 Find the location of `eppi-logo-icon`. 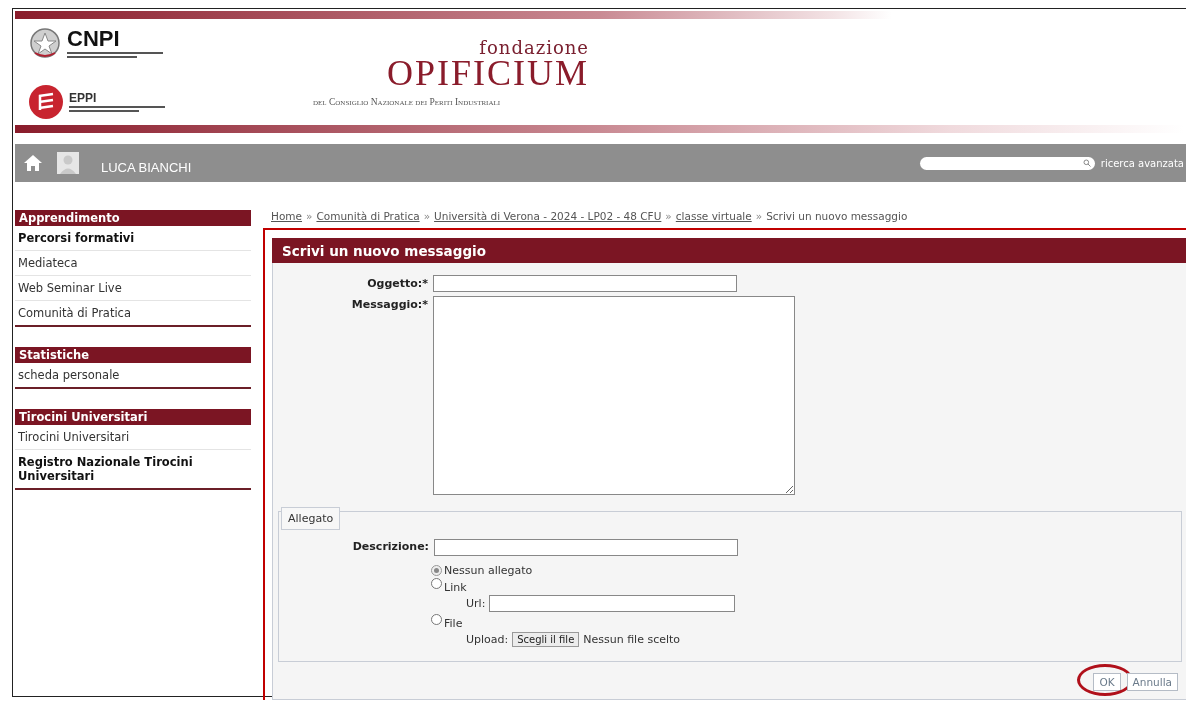

eppi-logo-icon is located at coordinates (46, 102).